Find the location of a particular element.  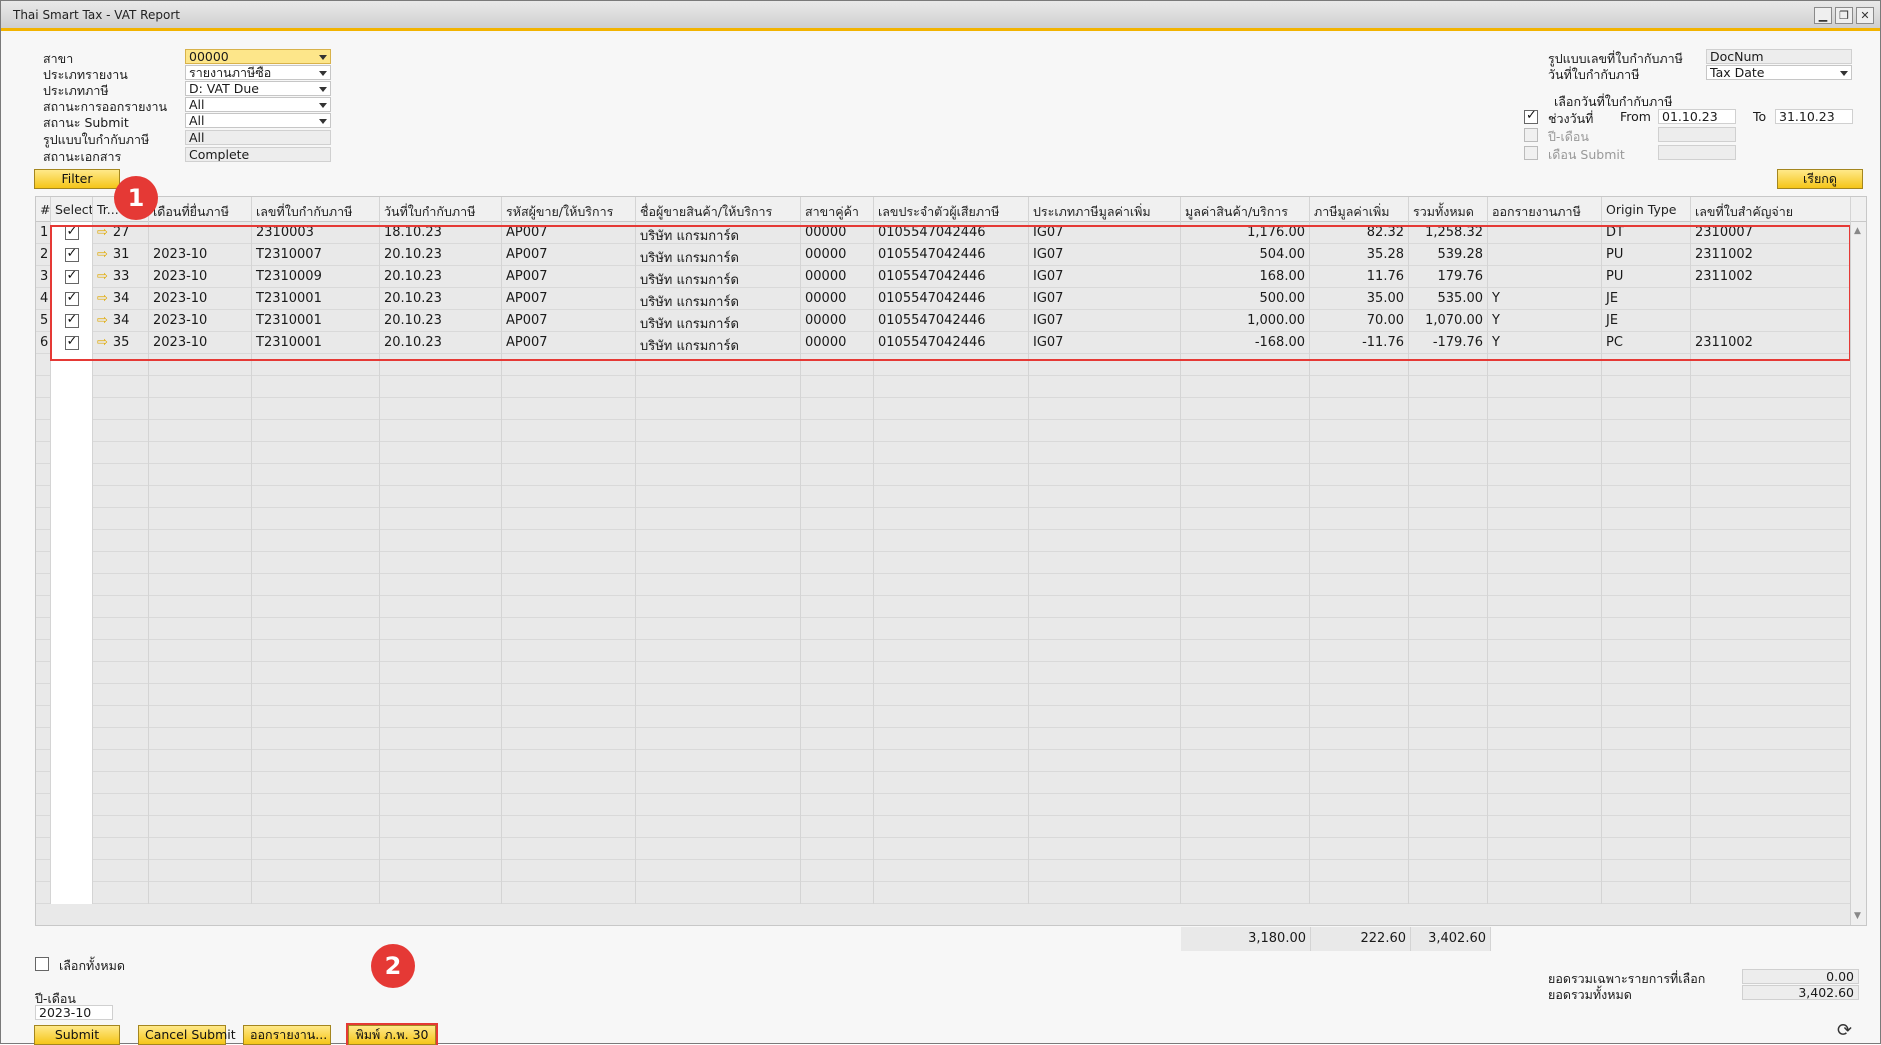

col-voucher-no-header: เลขที่ใบสำคัญจ่าย is located at coordinates (1771, 209).